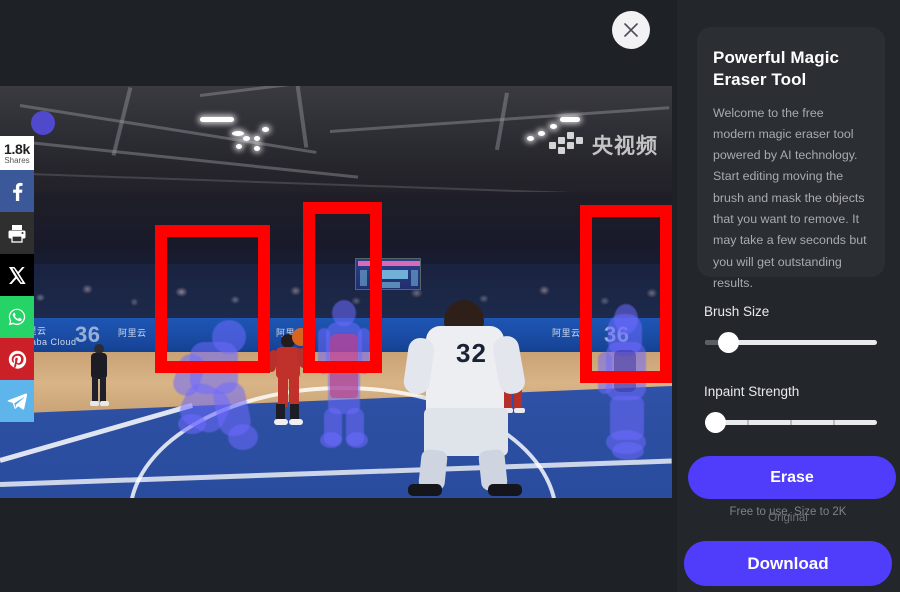 The image size is (900, 592). I want to click on close-icon, so click(631, 30).